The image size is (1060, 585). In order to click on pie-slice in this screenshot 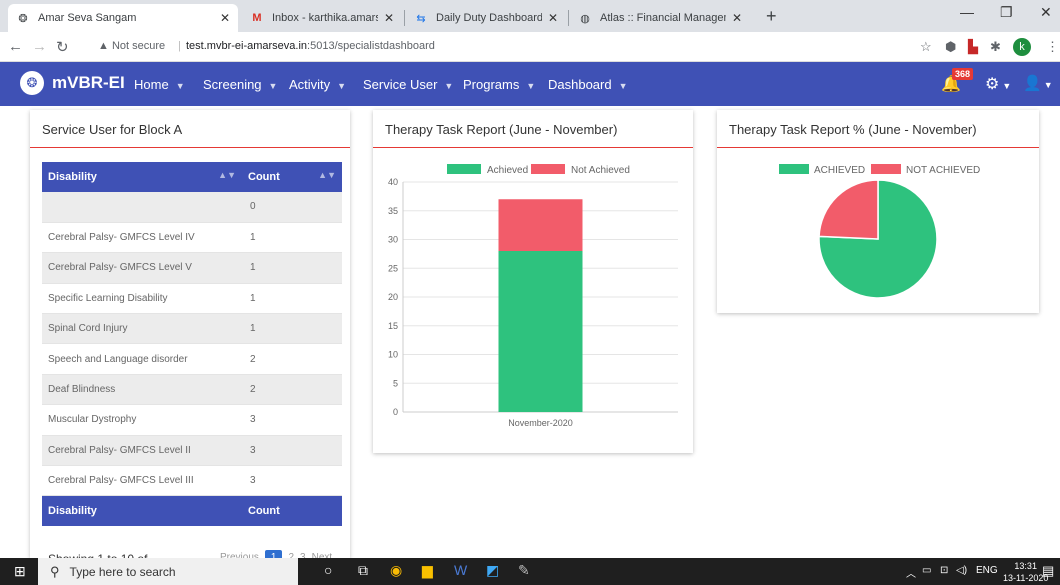, I will do `click(848, 209)`.